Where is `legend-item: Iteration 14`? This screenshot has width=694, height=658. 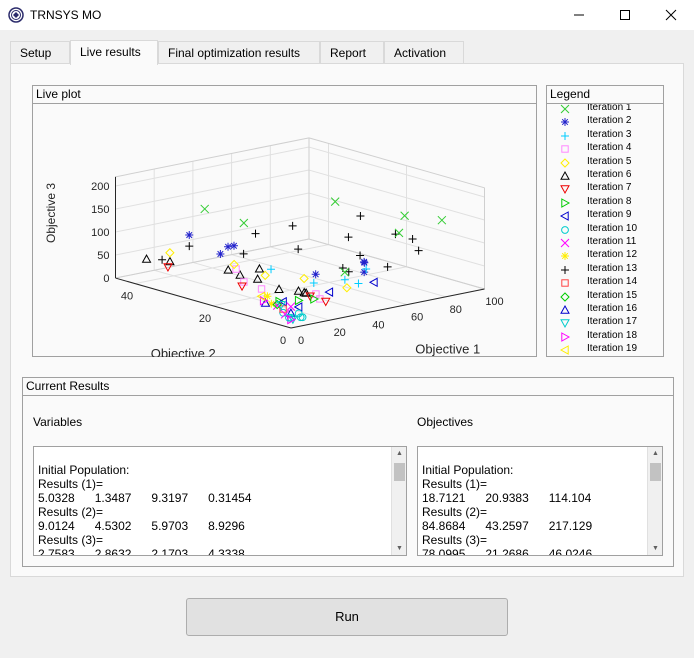
legend-item: Iteration 14 is located at coordinates (605, 282).